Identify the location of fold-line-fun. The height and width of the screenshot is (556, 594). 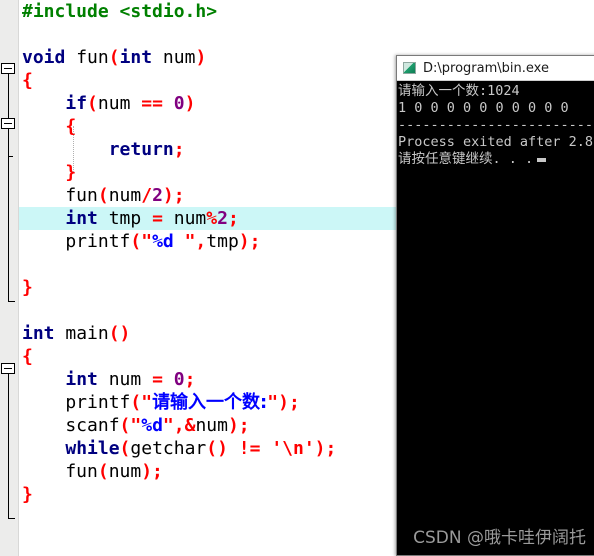
(8, 188).